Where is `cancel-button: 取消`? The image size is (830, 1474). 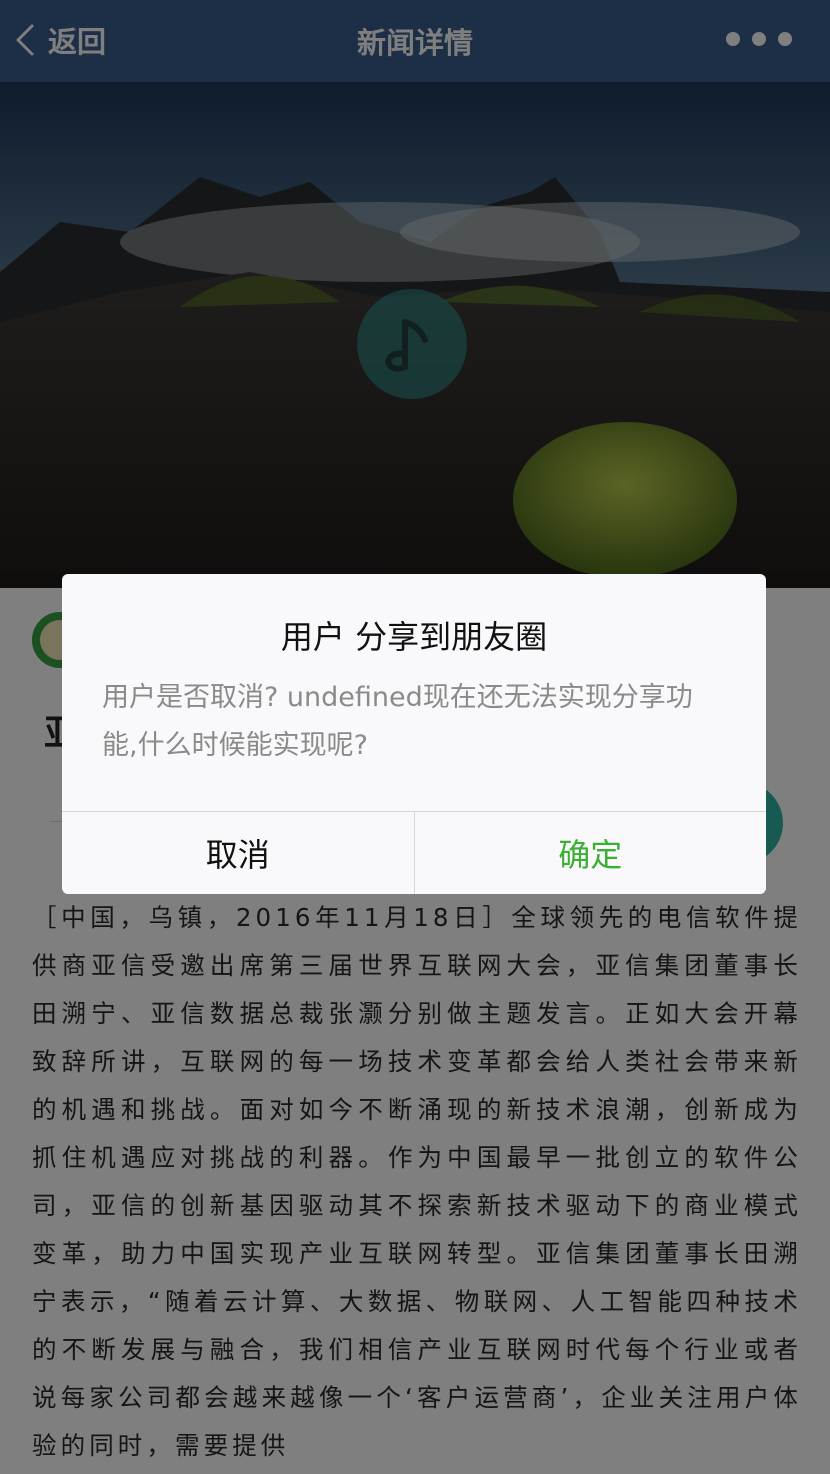 cancel-button: 取消 is located at coordinates (238, 853).